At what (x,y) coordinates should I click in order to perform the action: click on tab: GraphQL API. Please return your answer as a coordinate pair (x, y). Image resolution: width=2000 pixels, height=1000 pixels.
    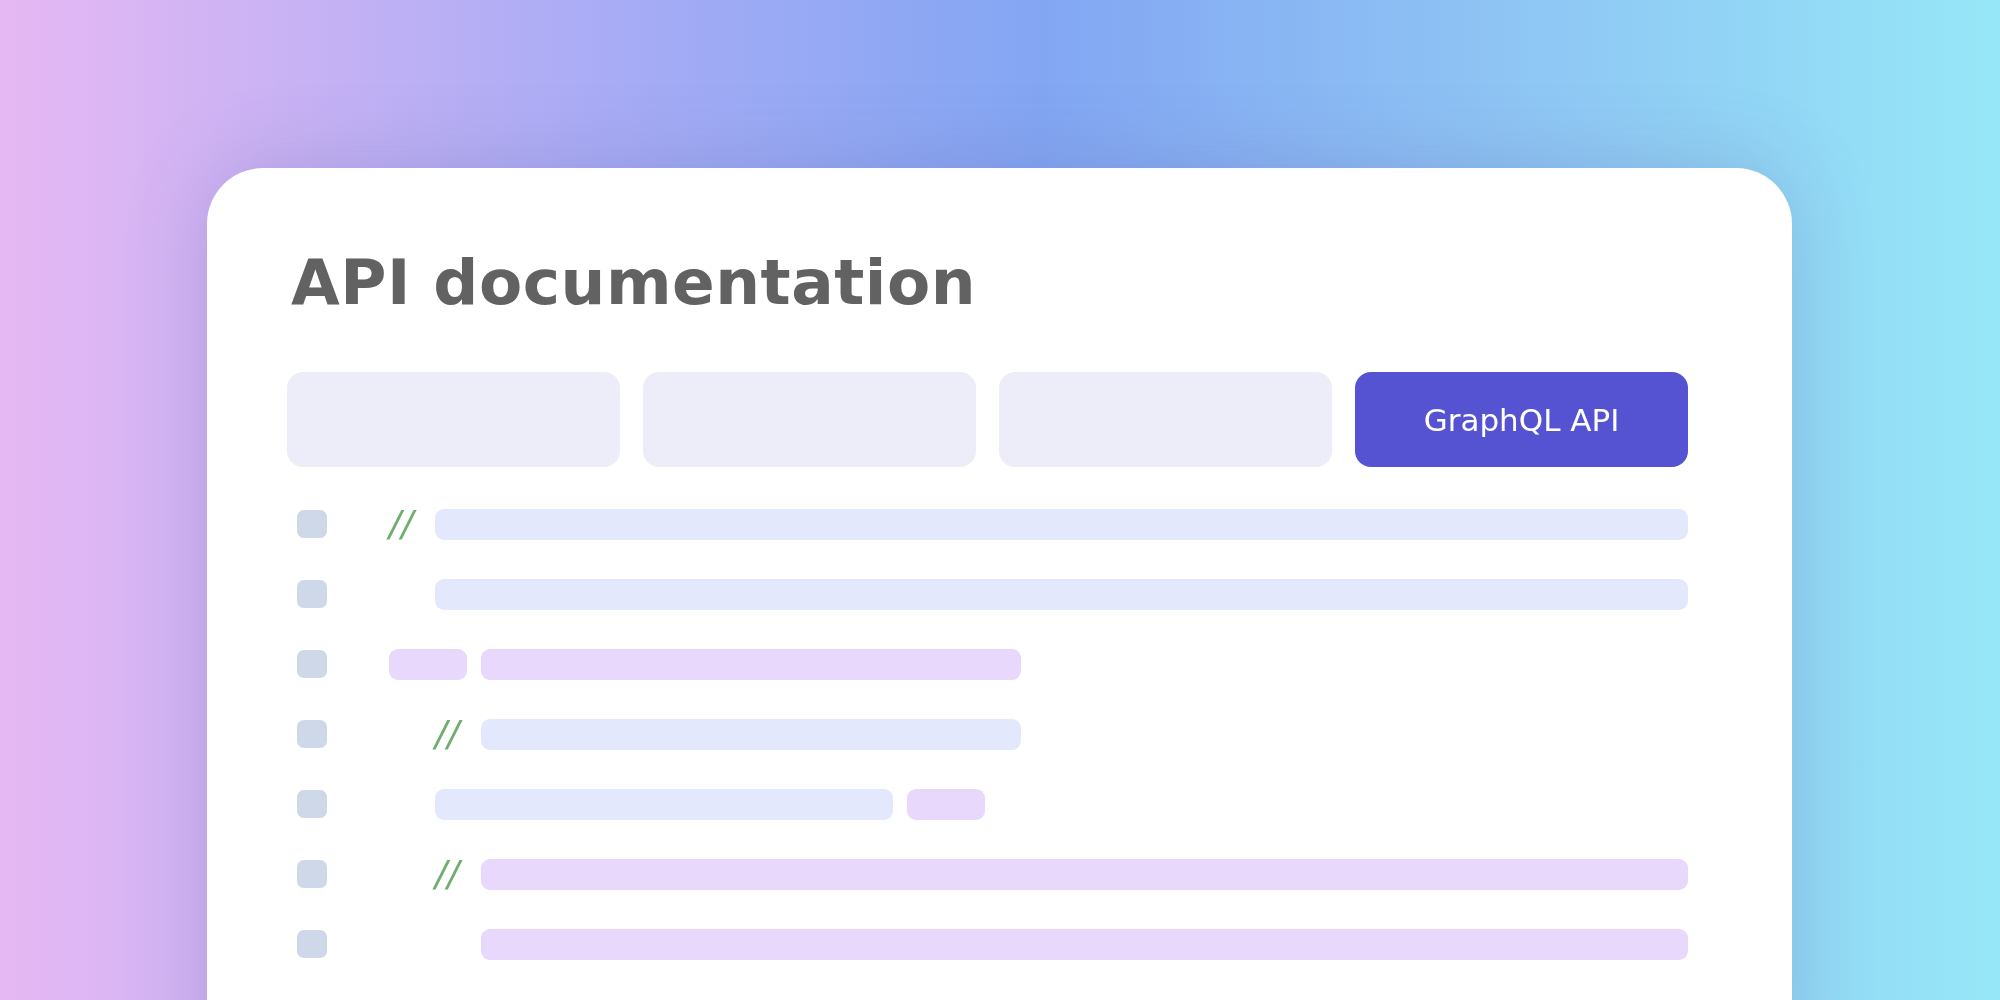
    Looking at the image, I should click on (1521, 419).